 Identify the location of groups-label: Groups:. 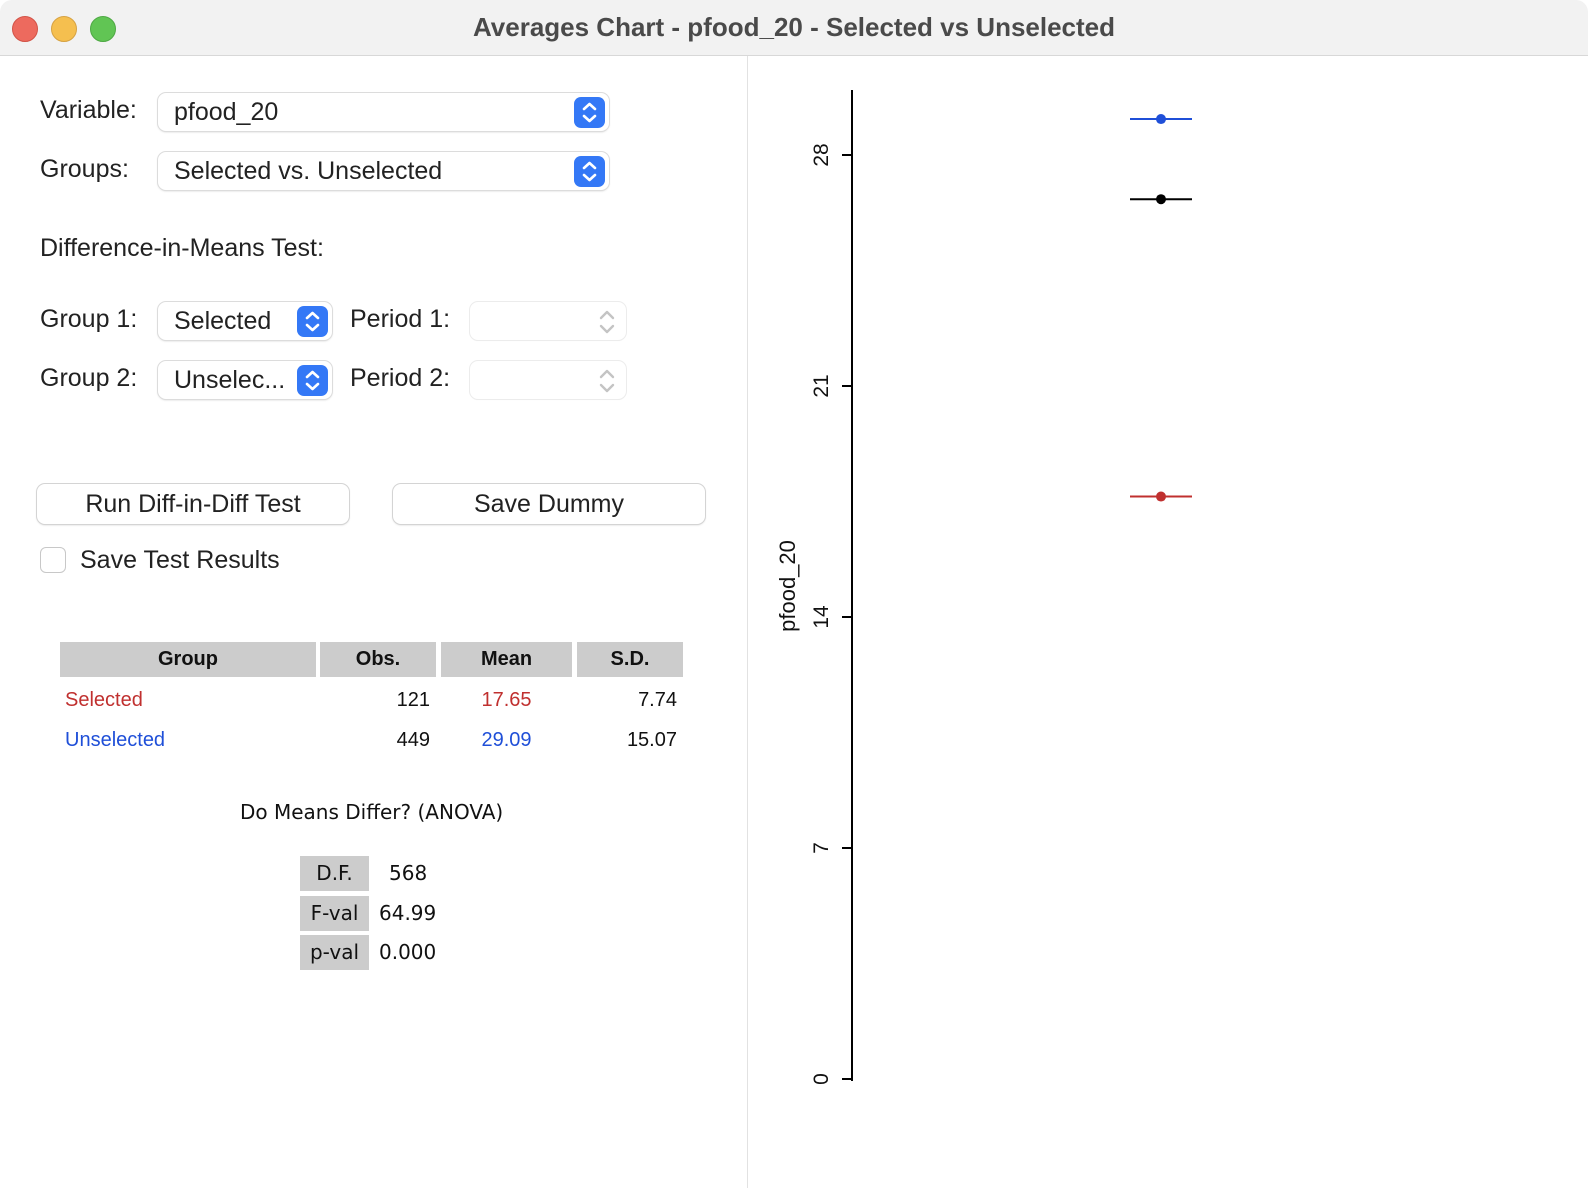
(84, 169).